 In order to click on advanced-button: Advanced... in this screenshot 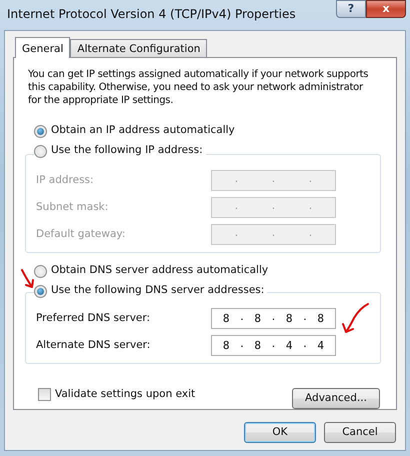, I will do `click(336, 399)`.